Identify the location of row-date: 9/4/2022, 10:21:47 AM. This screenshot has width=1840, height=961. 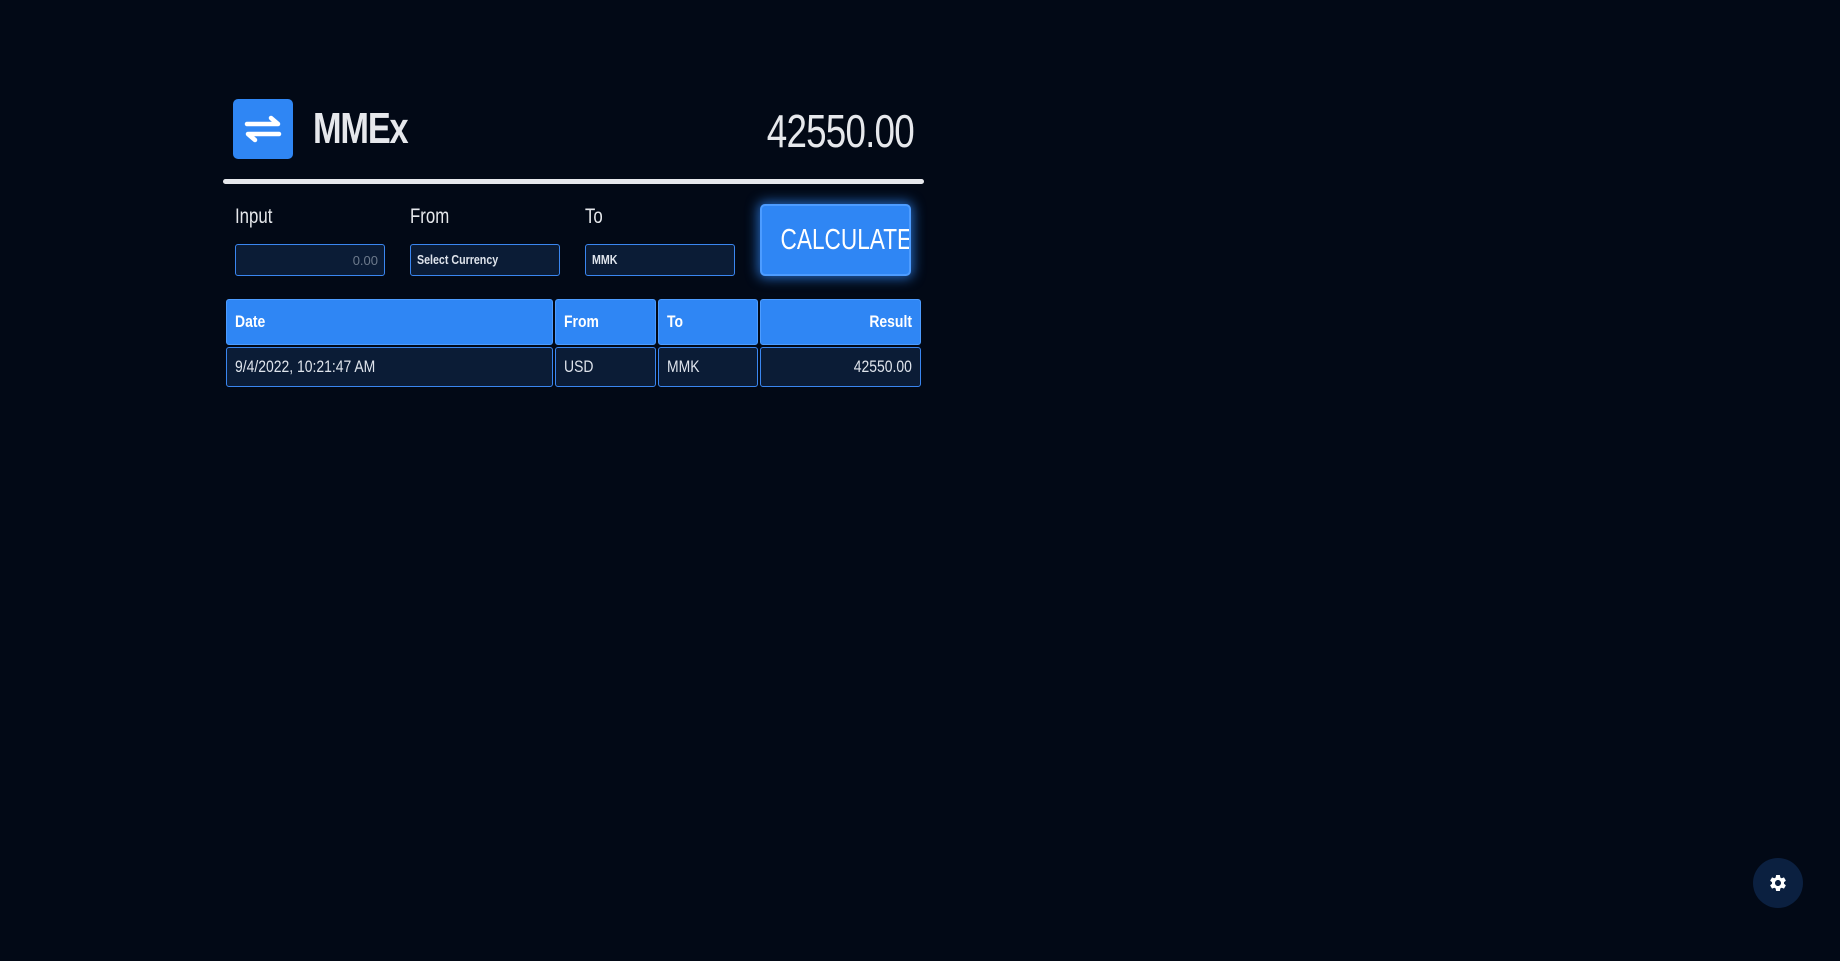
(389, 367).